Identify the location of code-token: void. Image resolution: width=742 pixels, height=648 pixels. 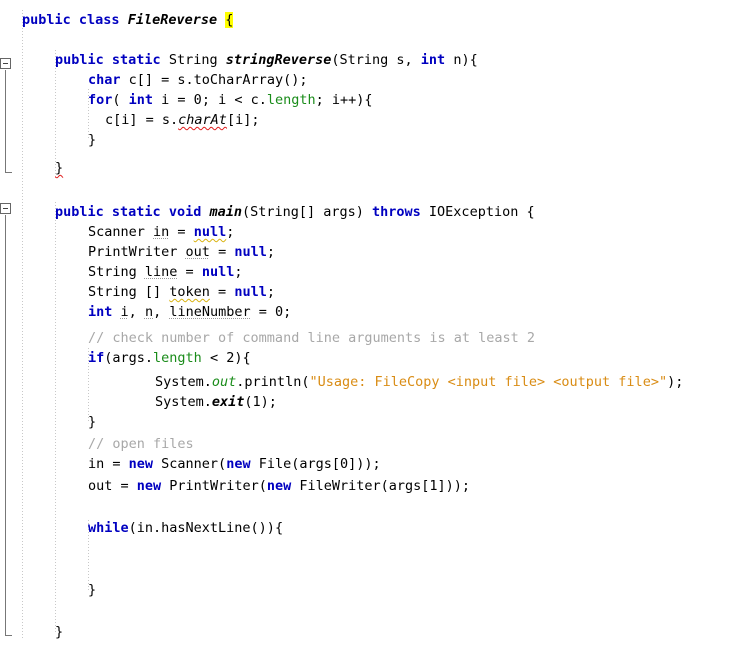
(189, 212).